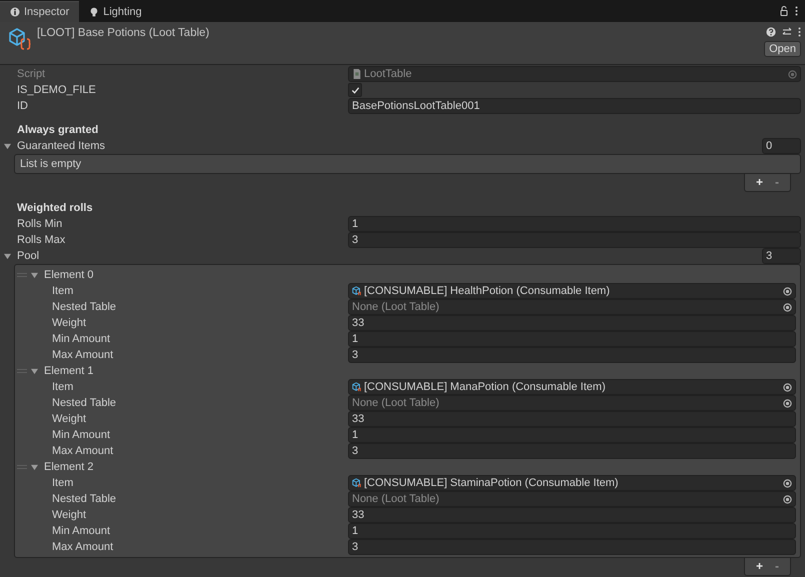 The width and height of the screenshot is (805, 577). I want to click on tab: Lighting, so click(115, 11).